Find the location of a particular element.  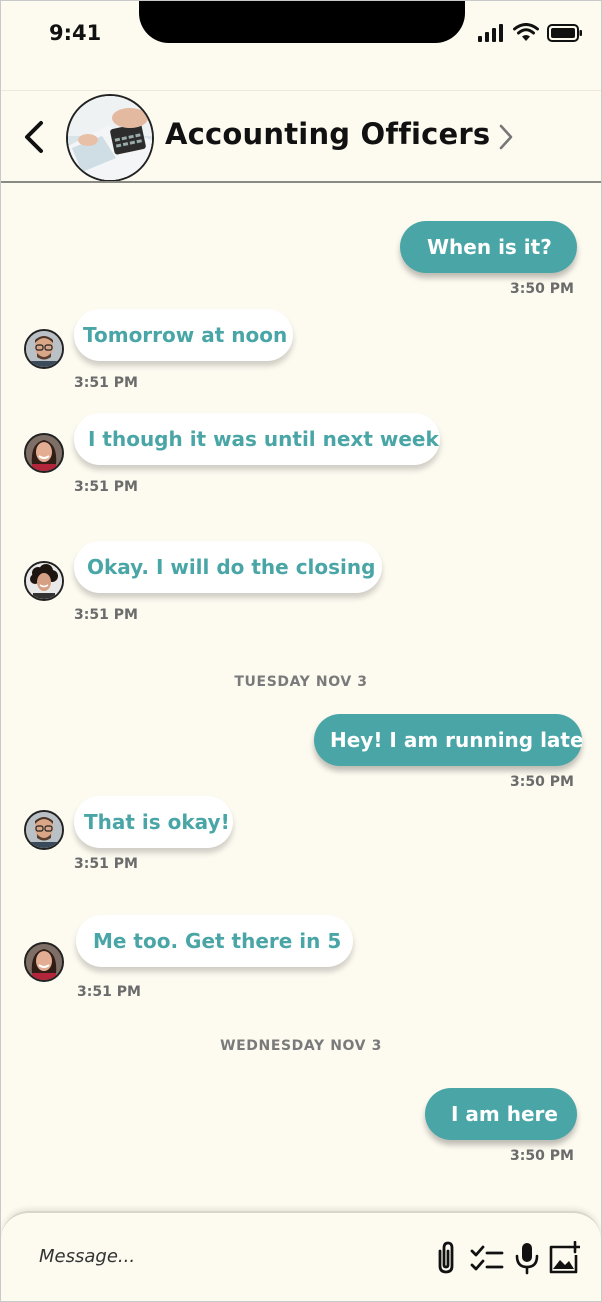

chevron-right-icon is located at coordinates (506, 137).